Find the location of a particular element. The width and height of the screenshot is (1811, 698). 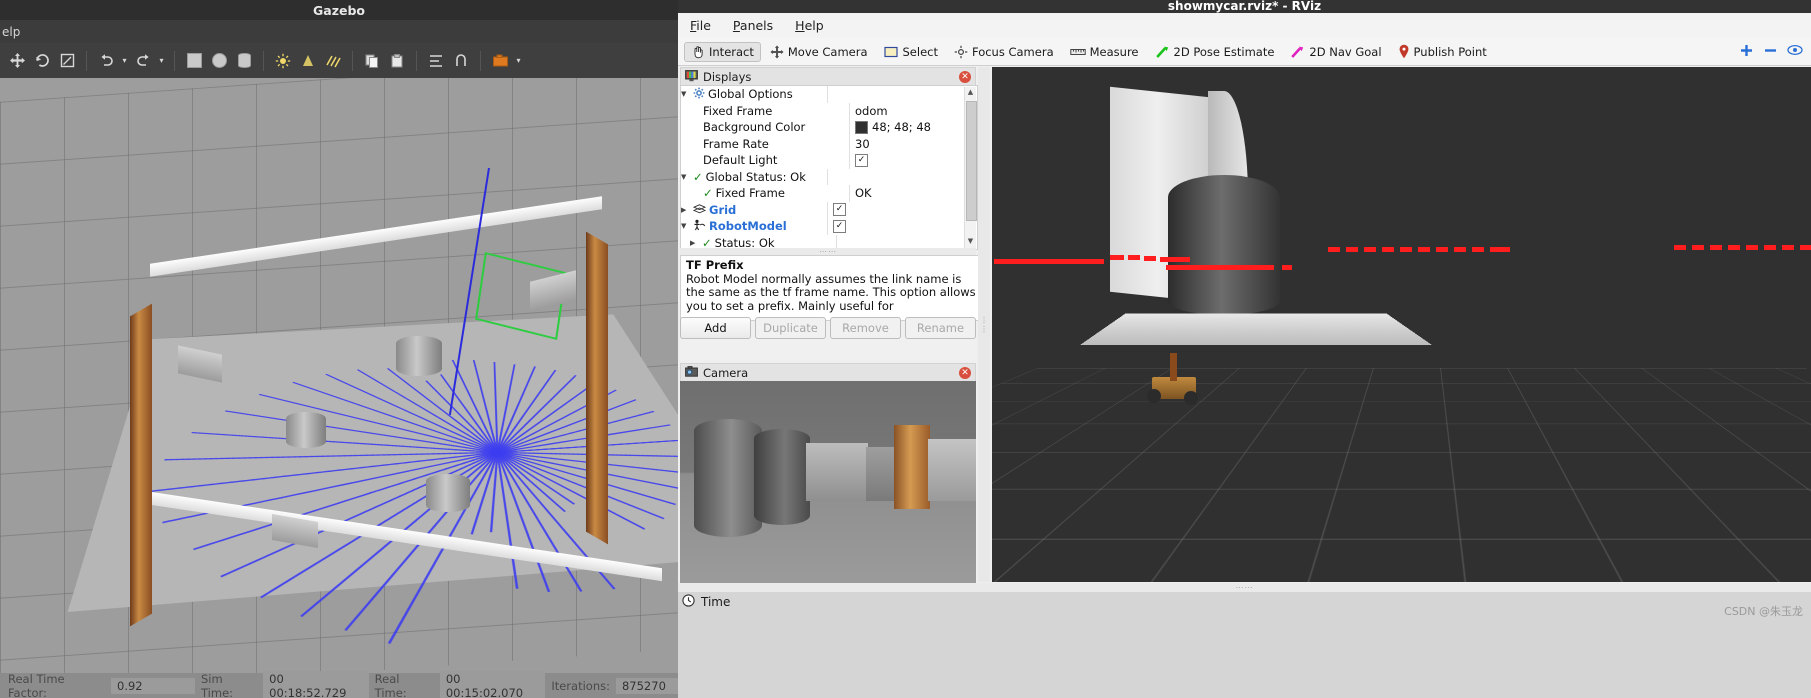

tool-measure: Measure is located at coordinates (1104, 52).